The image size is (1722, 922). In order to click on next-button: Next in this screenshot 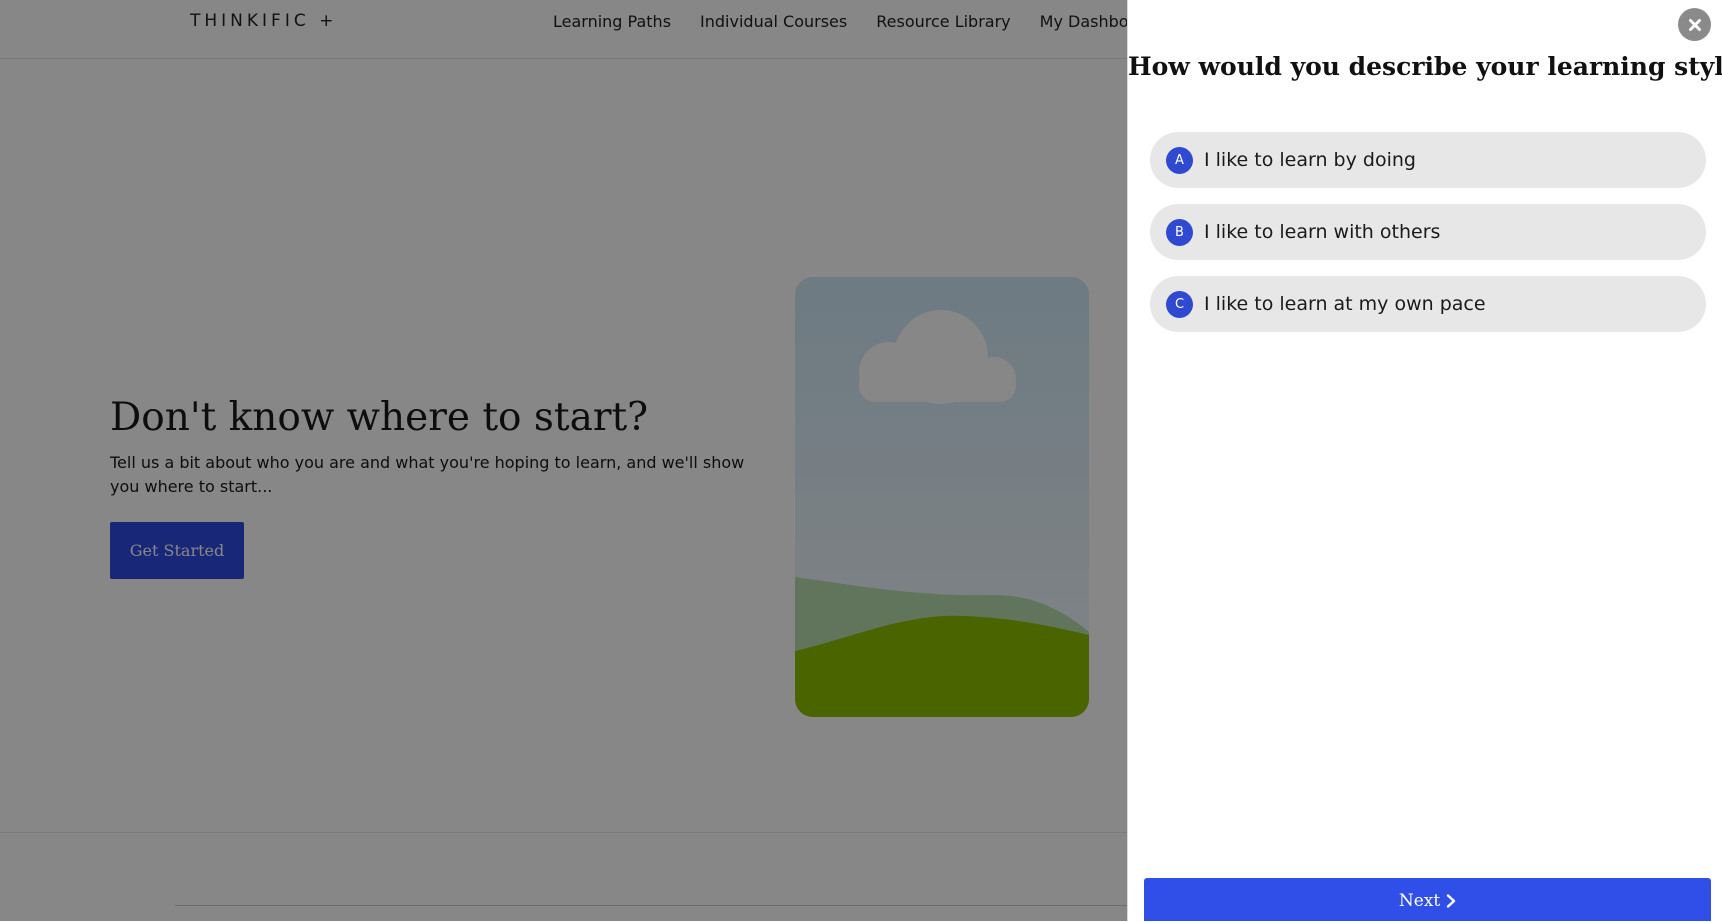, I will do `click(1427, 899)`.